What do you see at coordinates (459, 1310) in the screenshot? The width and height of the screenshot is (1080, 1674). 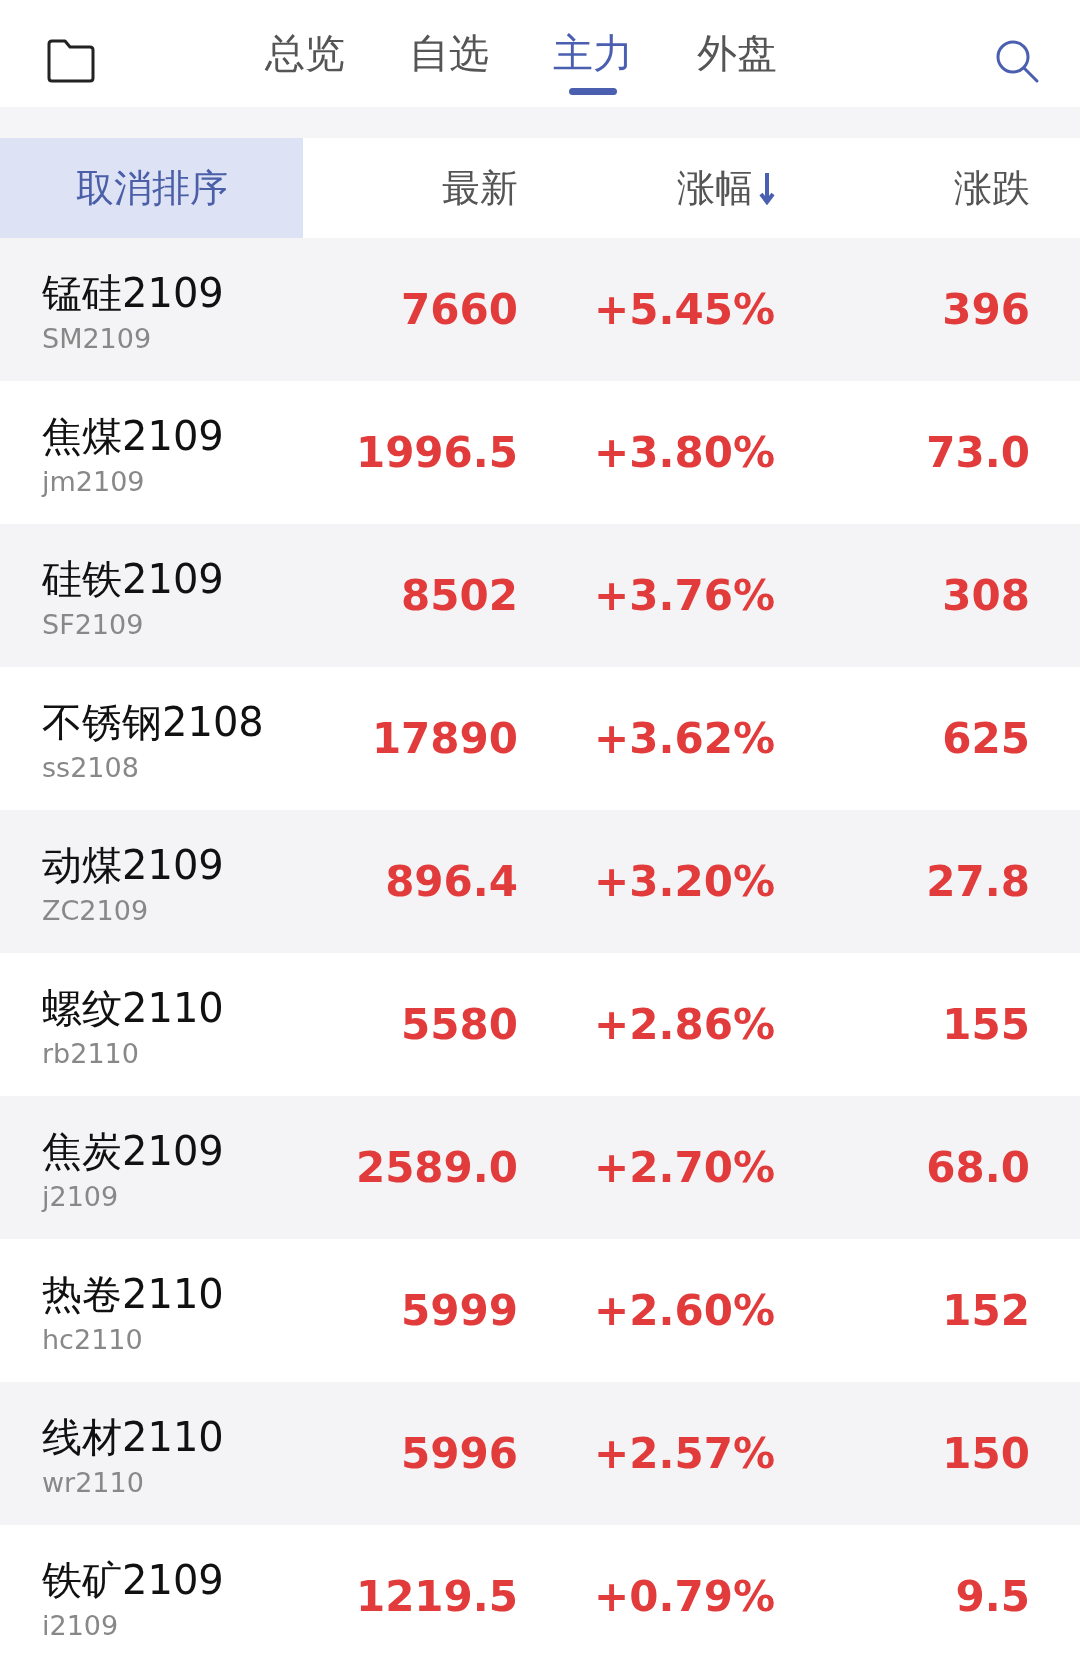 I see `latest-price: 5999` at bounding box center [459, 1310].